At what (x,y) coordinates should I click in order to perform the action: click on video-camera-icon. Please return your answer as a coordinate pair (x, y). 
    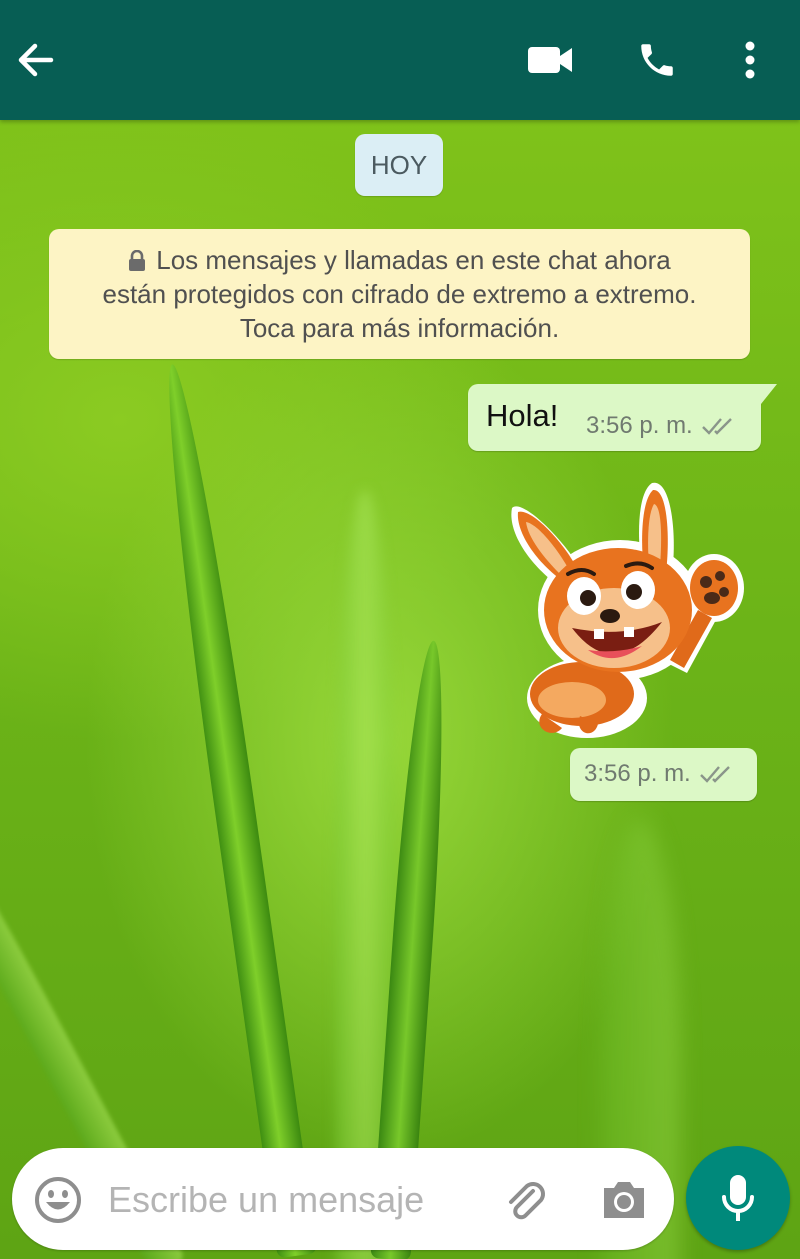
    Looking at the image, I should click on (550, 60).